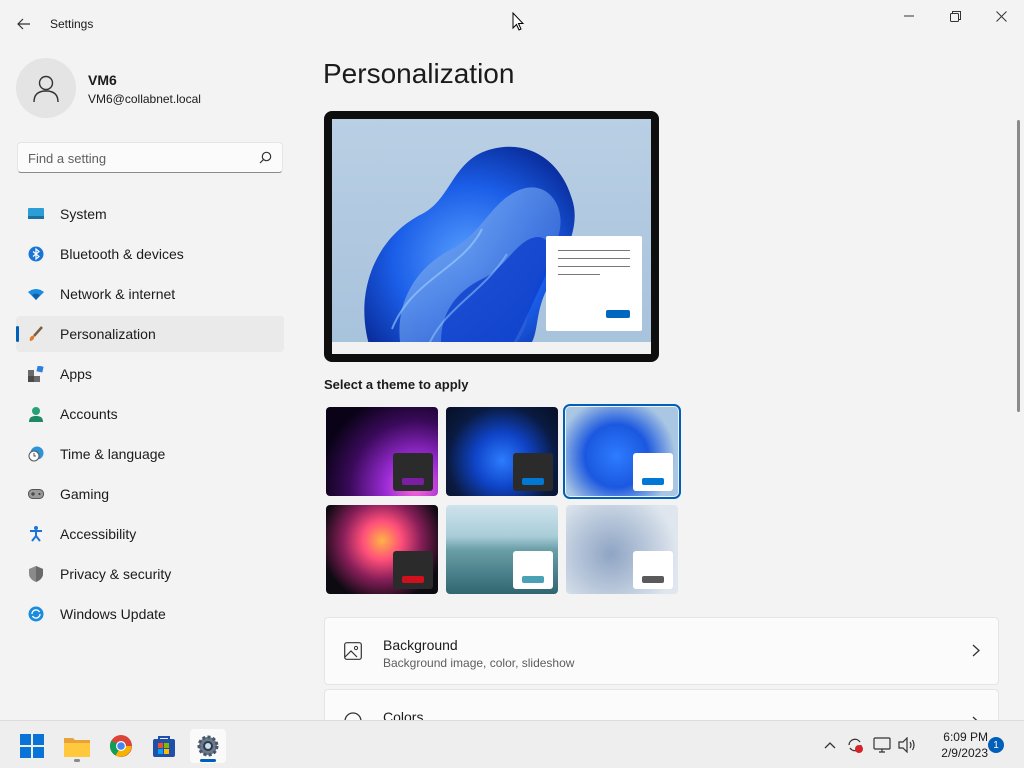 Image resolution: width=1024 pixels, height=768 pixels. Describe the element at coordinates (976, 650) in the screenshot. I see `chevron-right-icon` at that location.